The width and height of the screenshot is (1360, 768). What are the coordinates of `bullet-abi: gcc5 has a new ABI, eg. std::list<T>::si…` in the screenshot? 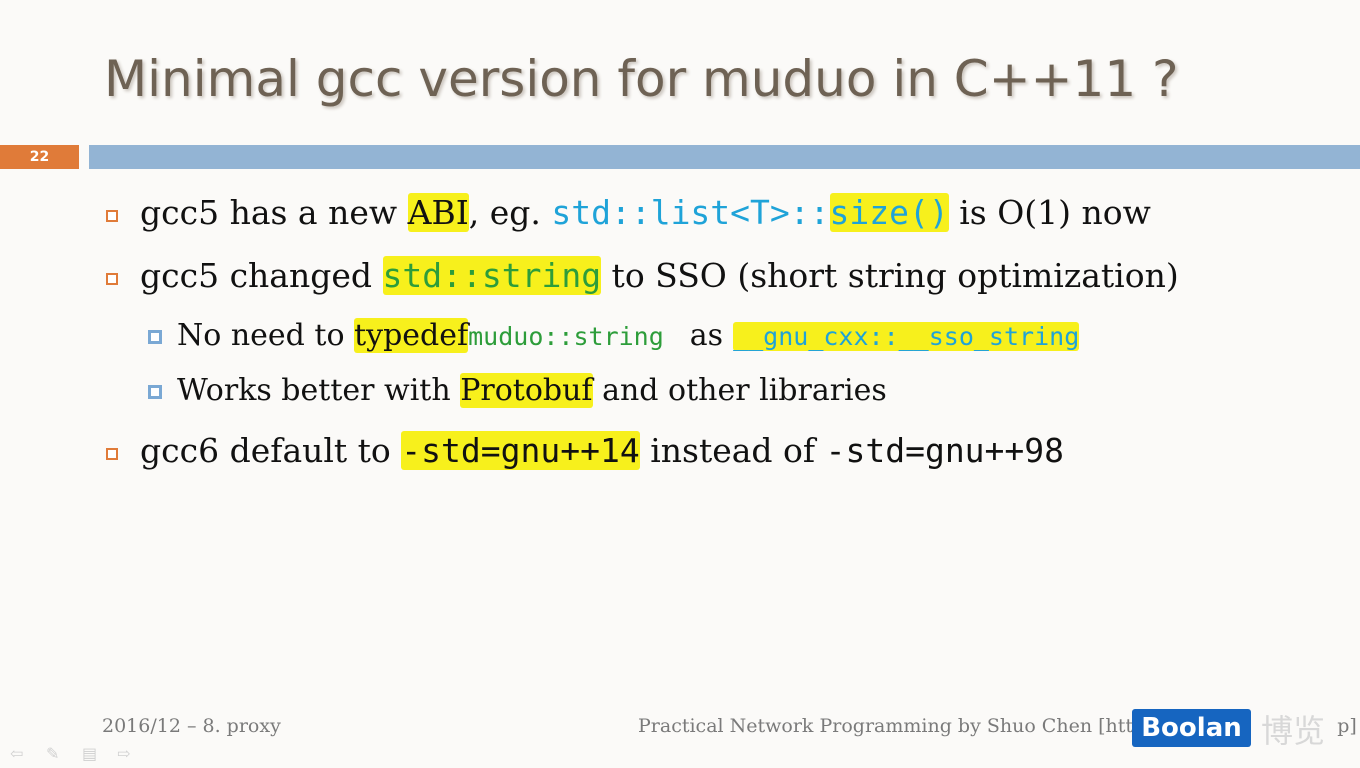 It's located at (645, 213).